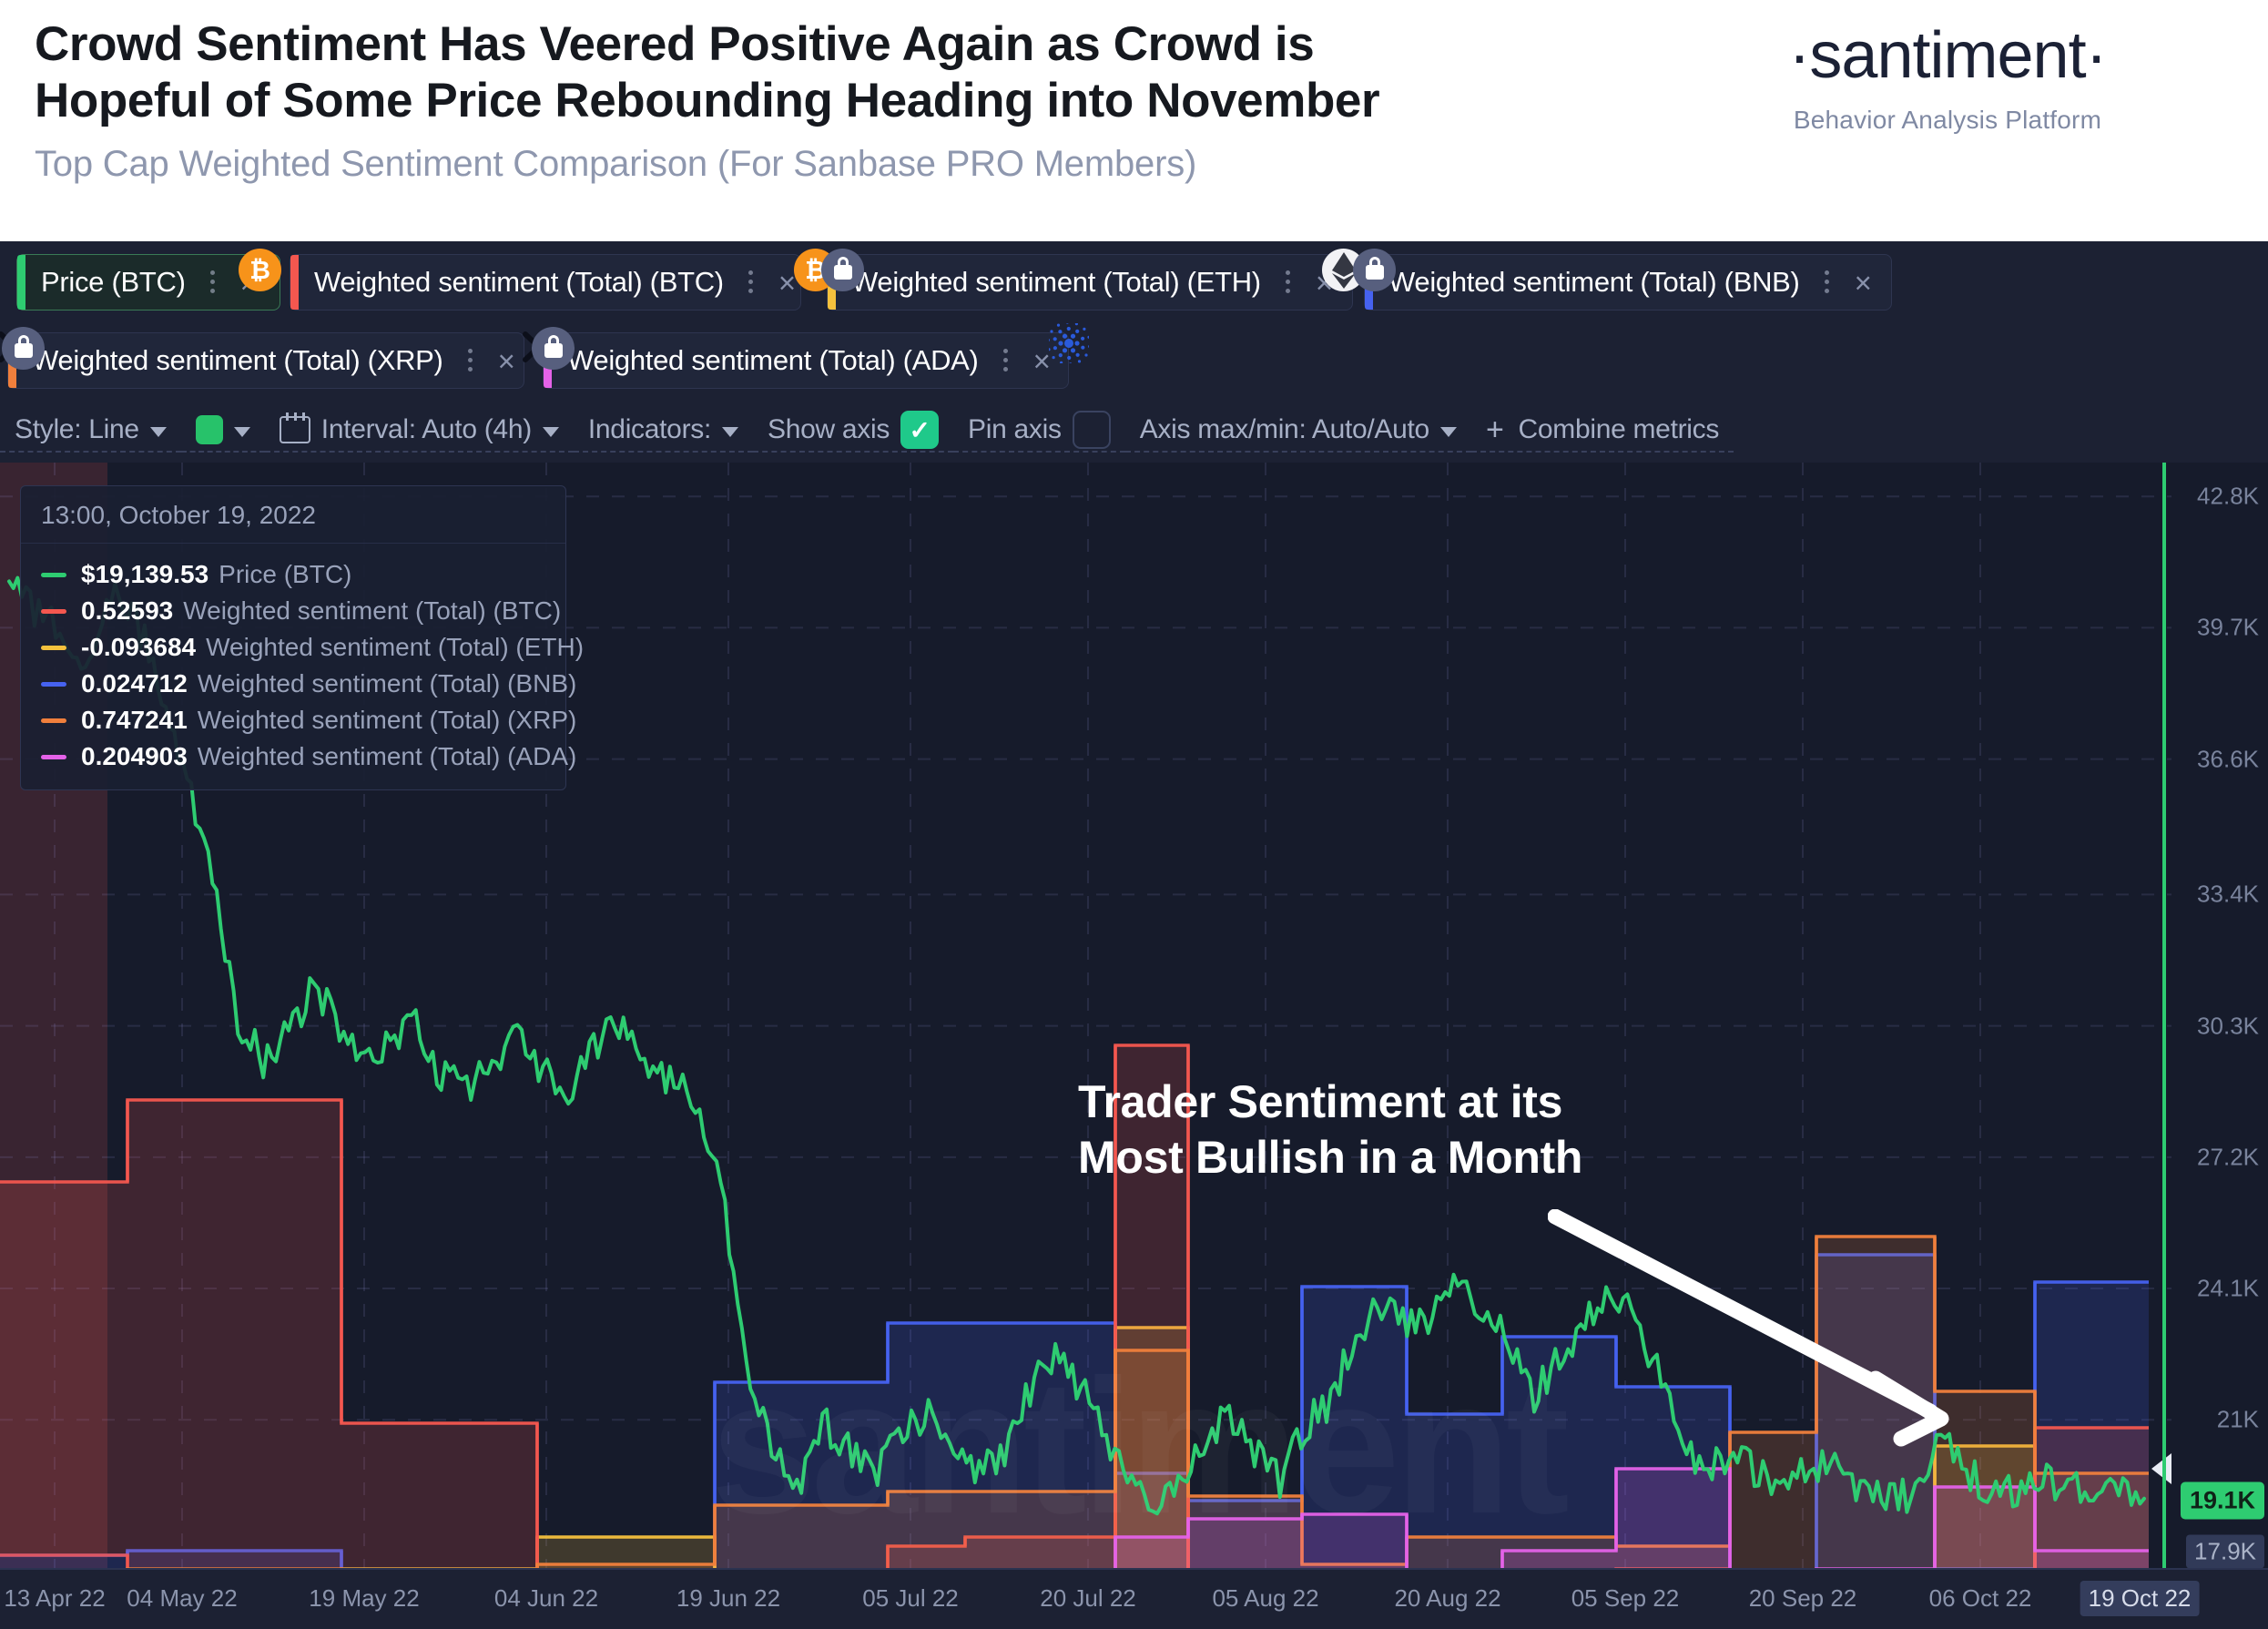 The width and height of the screenshot is (2268, 1629). I want to click on metric-tab-weighted-sentiment-total-btc-: Weighted sentiment (Total) (BTC) ×, so click(545, 282).